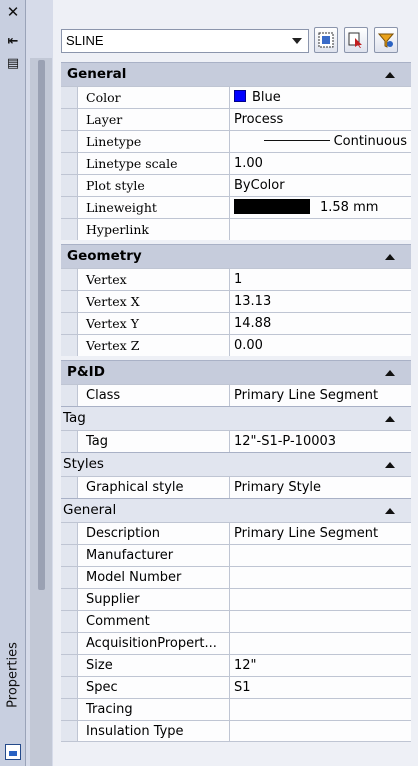  Describe the element at coordinates (297, 41) in the screenshot. I see `chevron-down-icon` at that location.